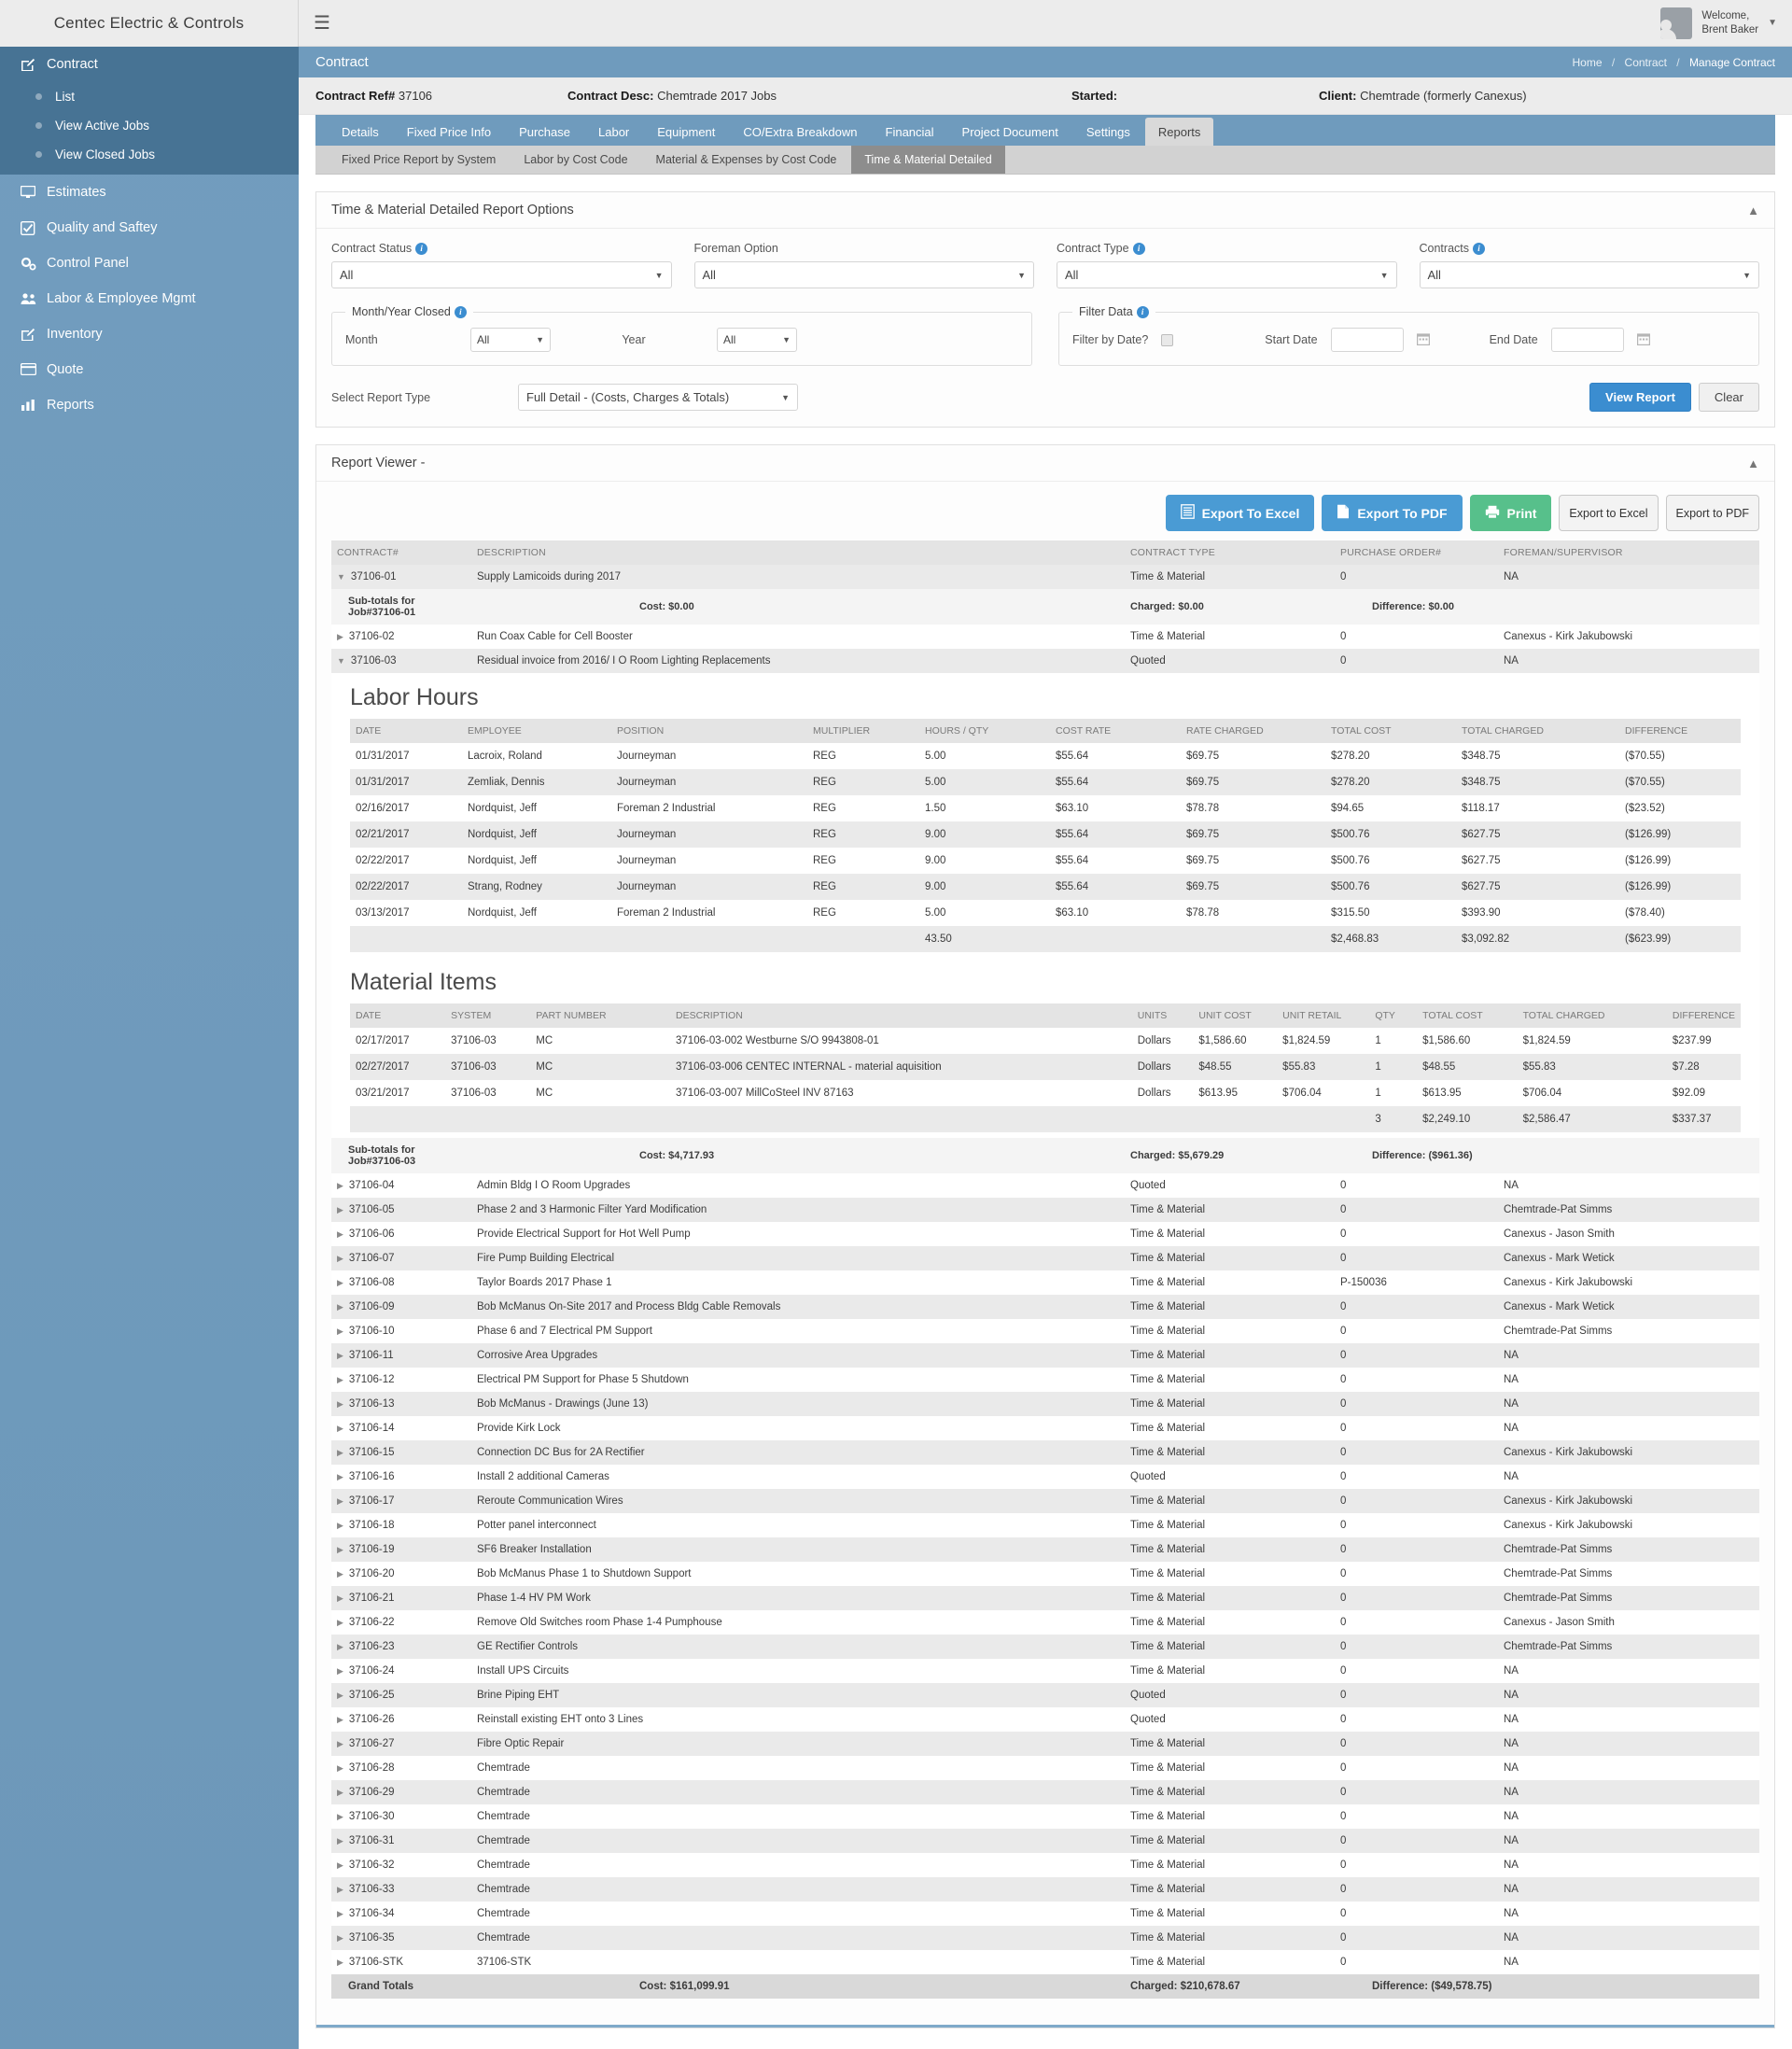 Image resolution: width=1792 pixels, height=2049 pixels. Describe the element at coordinates (1753, 210) in the screenshot. I see `collapse-chevron-up-icon: ▲` at that location.